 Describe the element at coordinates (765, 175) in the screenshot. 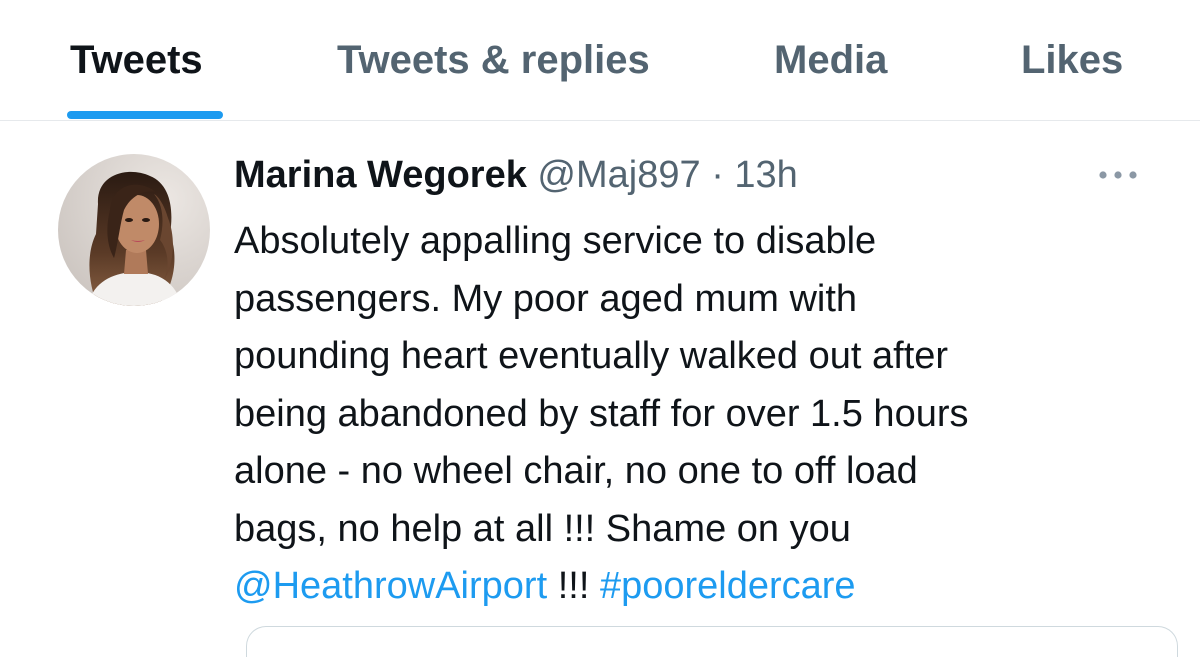

I see `tweet-timestamp: 13h` at that location.